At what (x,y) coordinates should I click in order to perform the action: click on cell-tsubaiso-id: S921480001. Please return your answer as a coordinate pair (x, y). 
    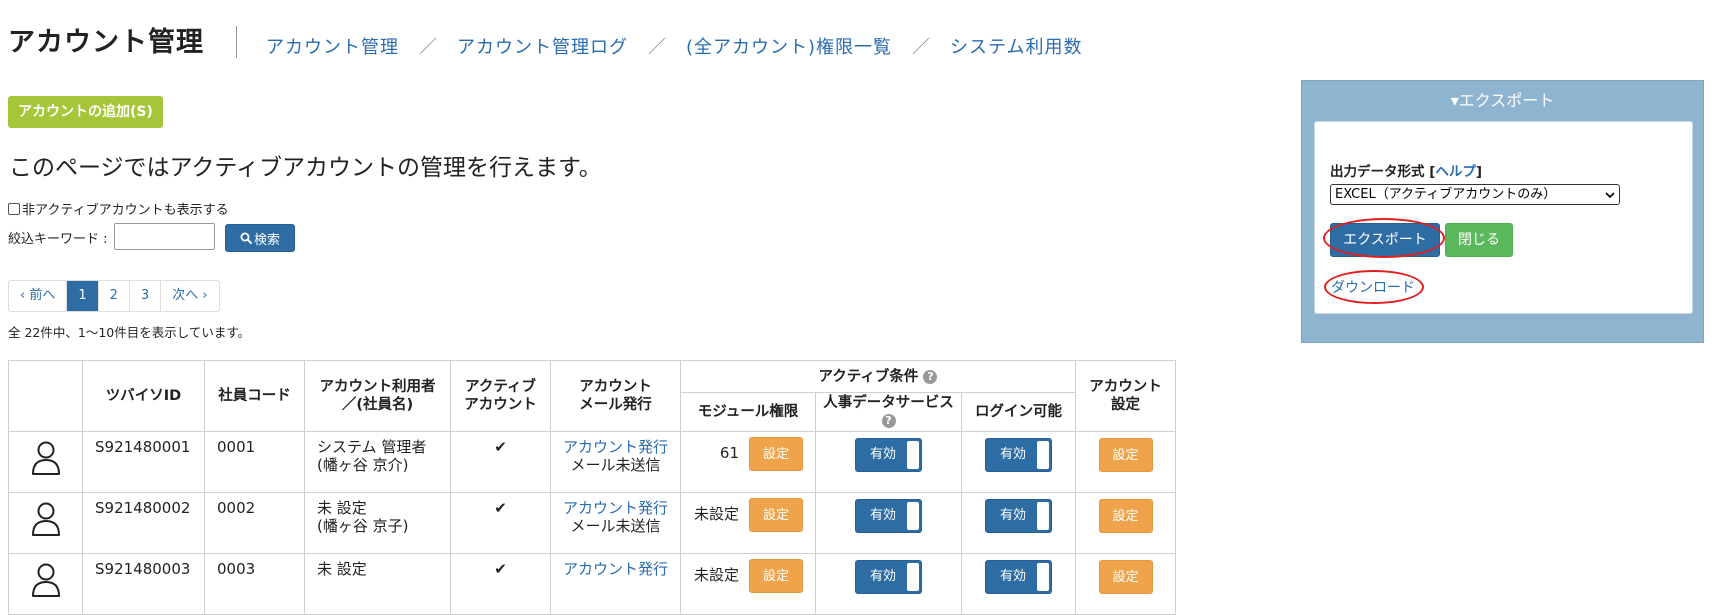
    Looking at the image, I should click on (143, 462).